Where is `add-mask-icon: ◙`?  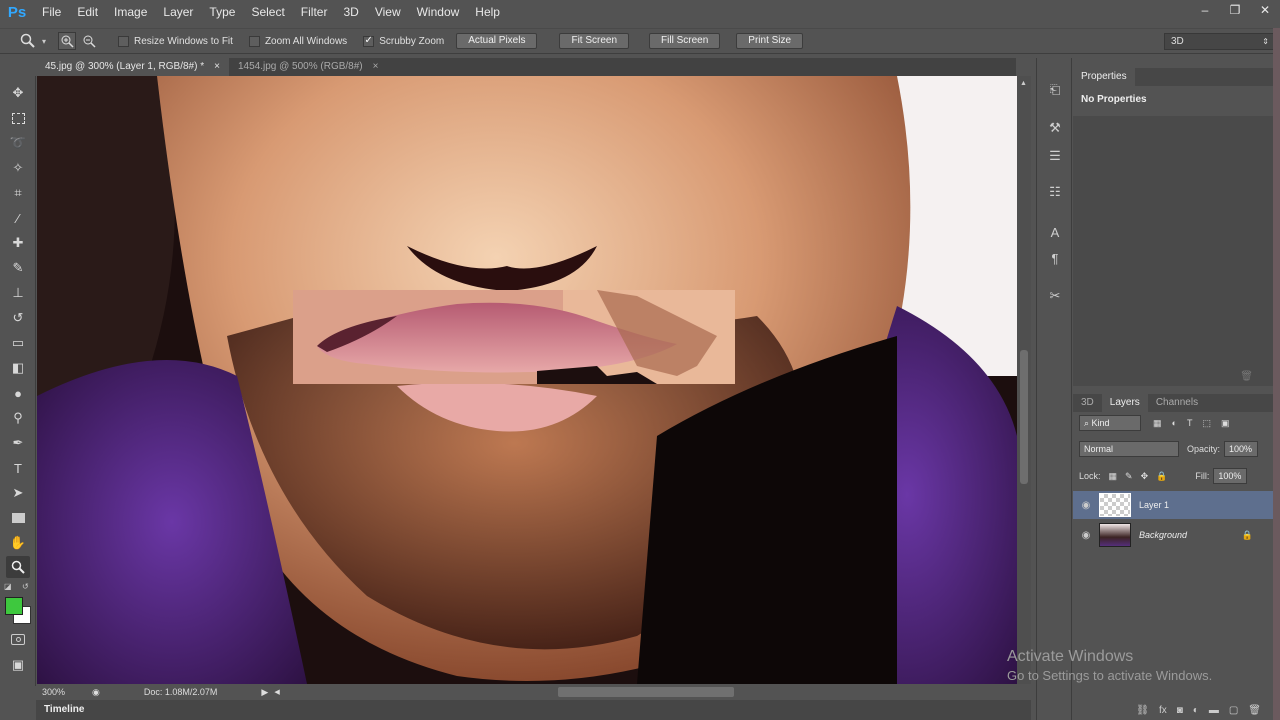 add-mask-icon: ◙ is located at coordinates (1180, 710).